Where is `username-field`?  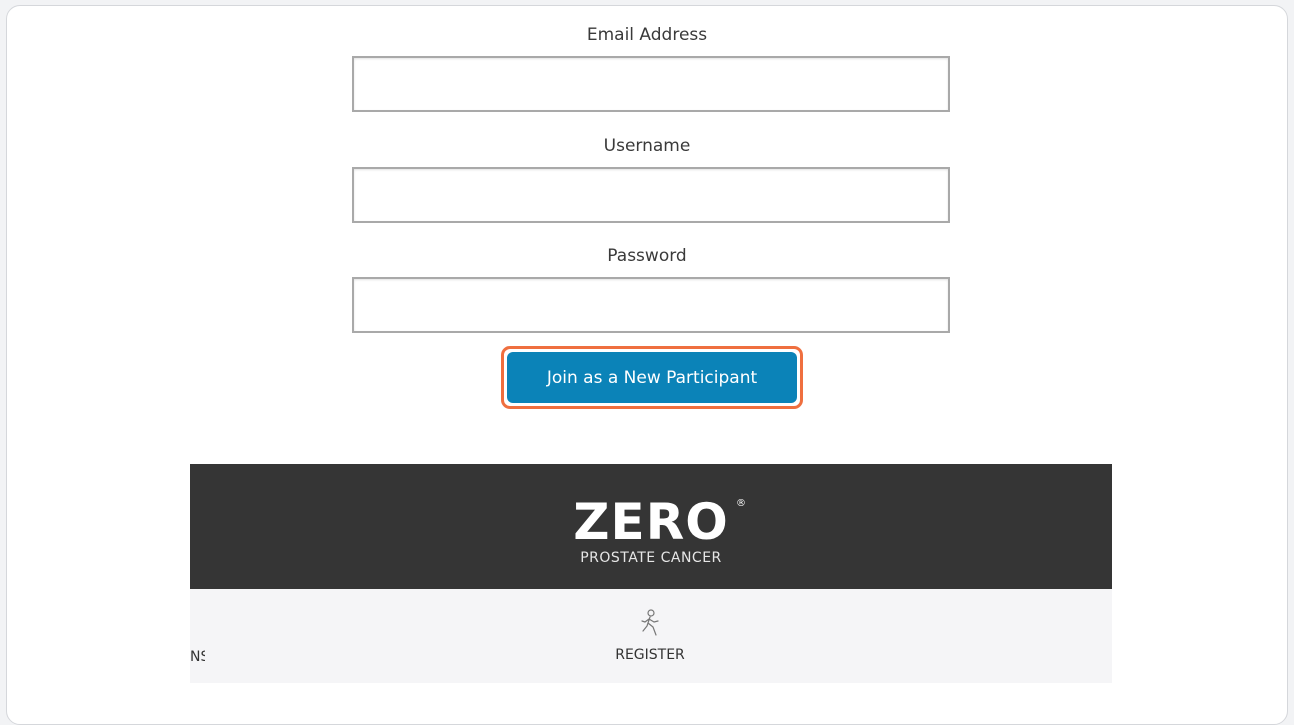
username-field is located at coordinates (651, 195).